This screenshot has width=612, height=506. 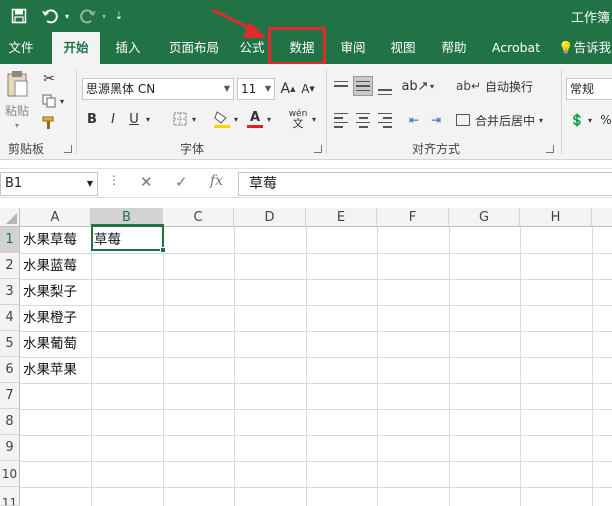 I want to click on customize-icon: ⇣, so click(x=119, y=16).